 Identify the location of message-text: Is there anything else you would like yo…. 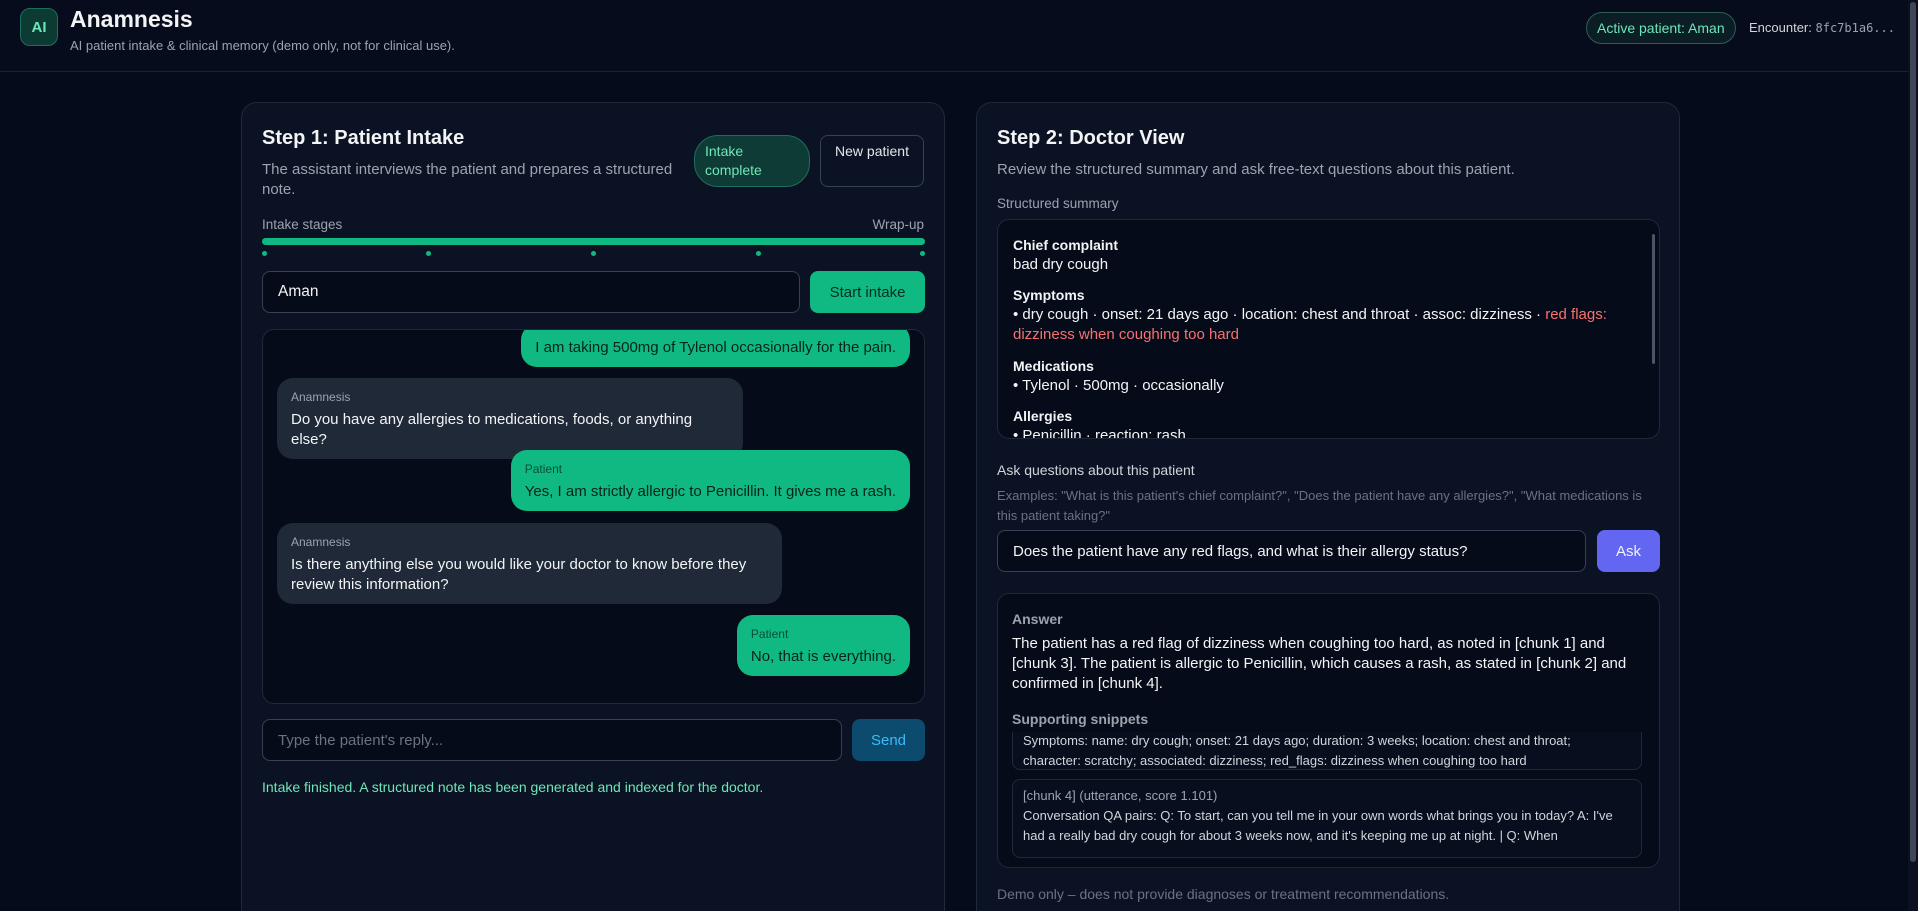
(519, 574).